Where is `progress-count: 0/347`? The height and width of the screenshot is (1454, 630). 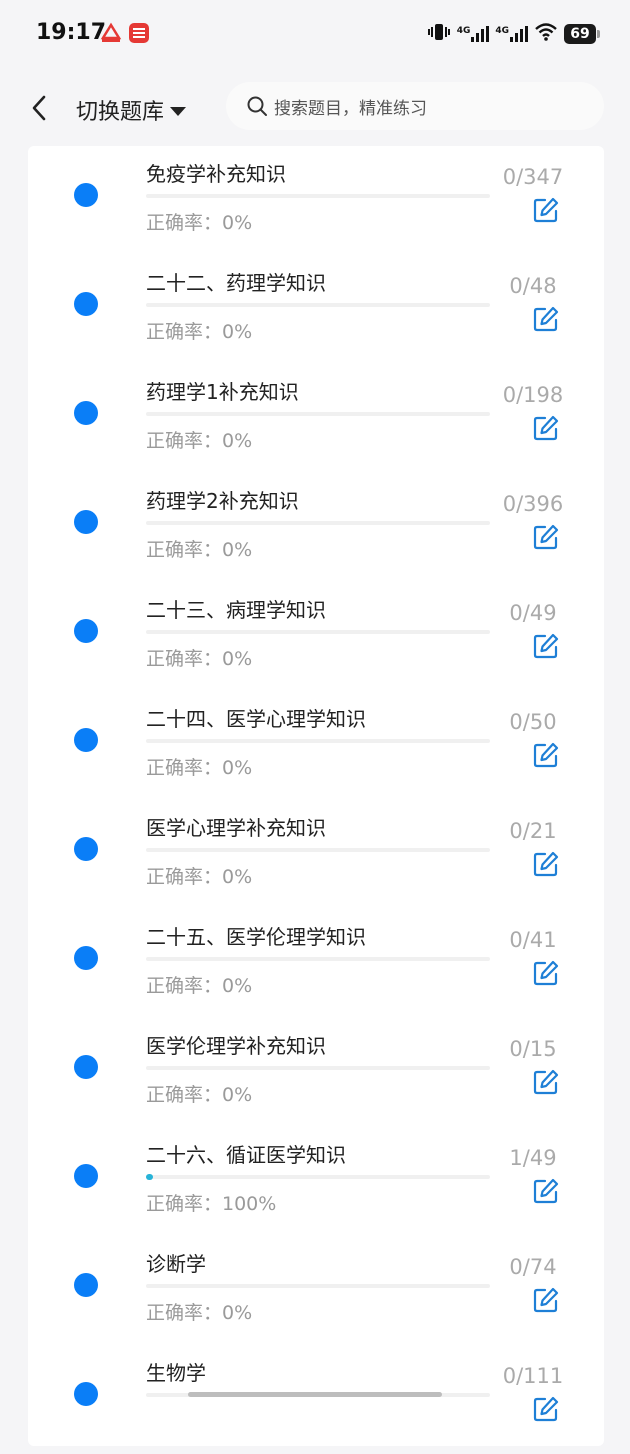
progress-count: 0/347 is located at coordinates (533, 177).